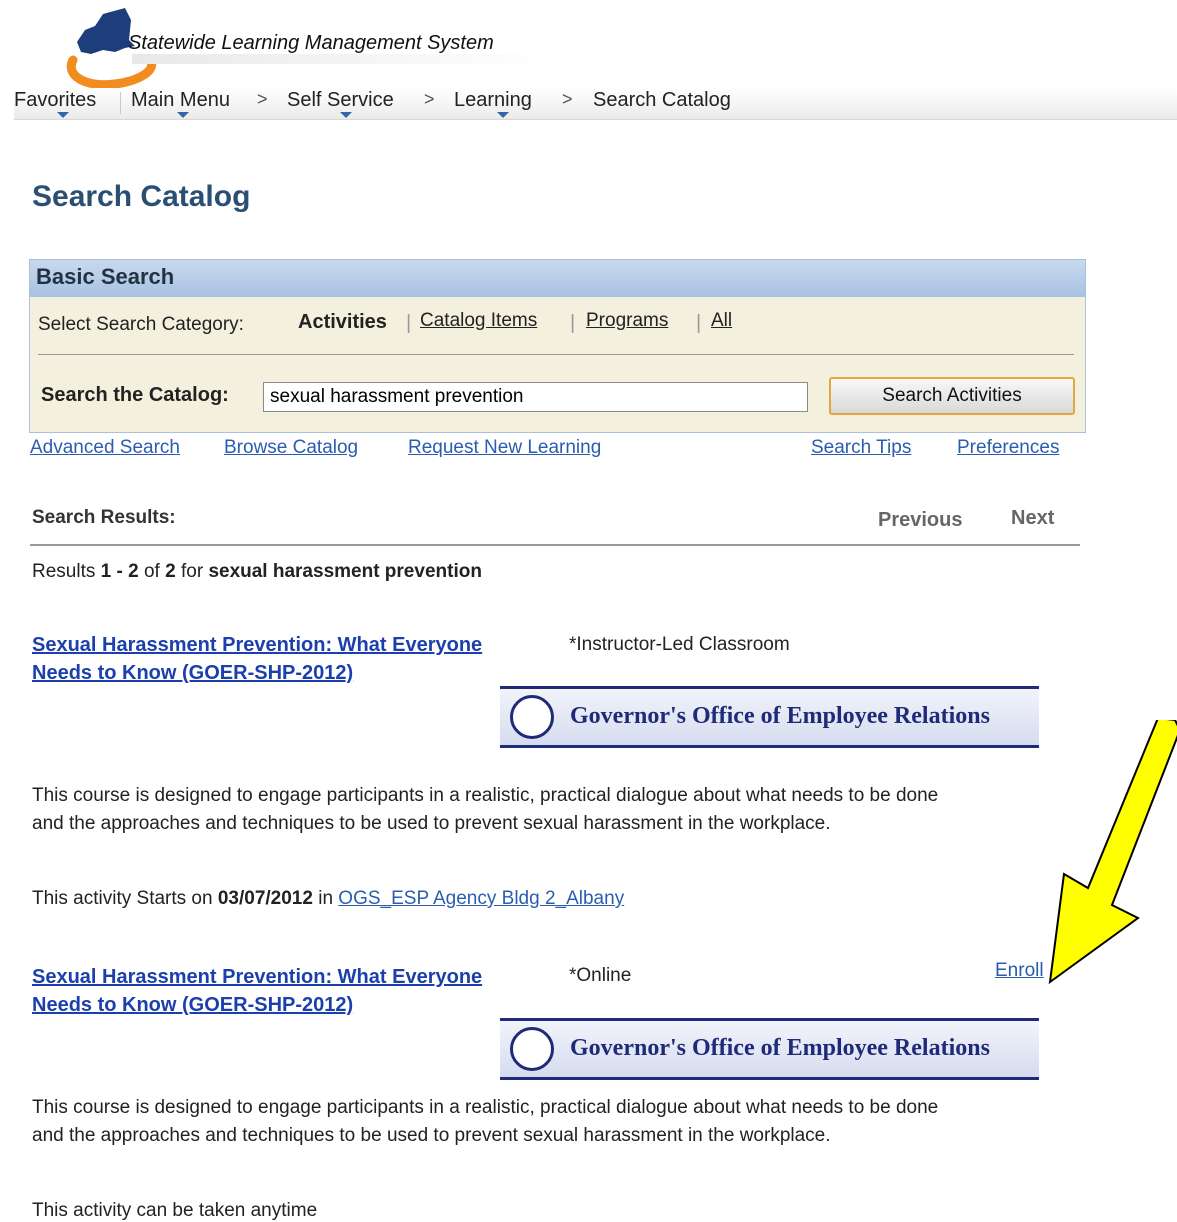  Describe the element at coordinates (291, 448) in the screenshot. I see `browse-catalog-link: Browse Catalog` at that location.